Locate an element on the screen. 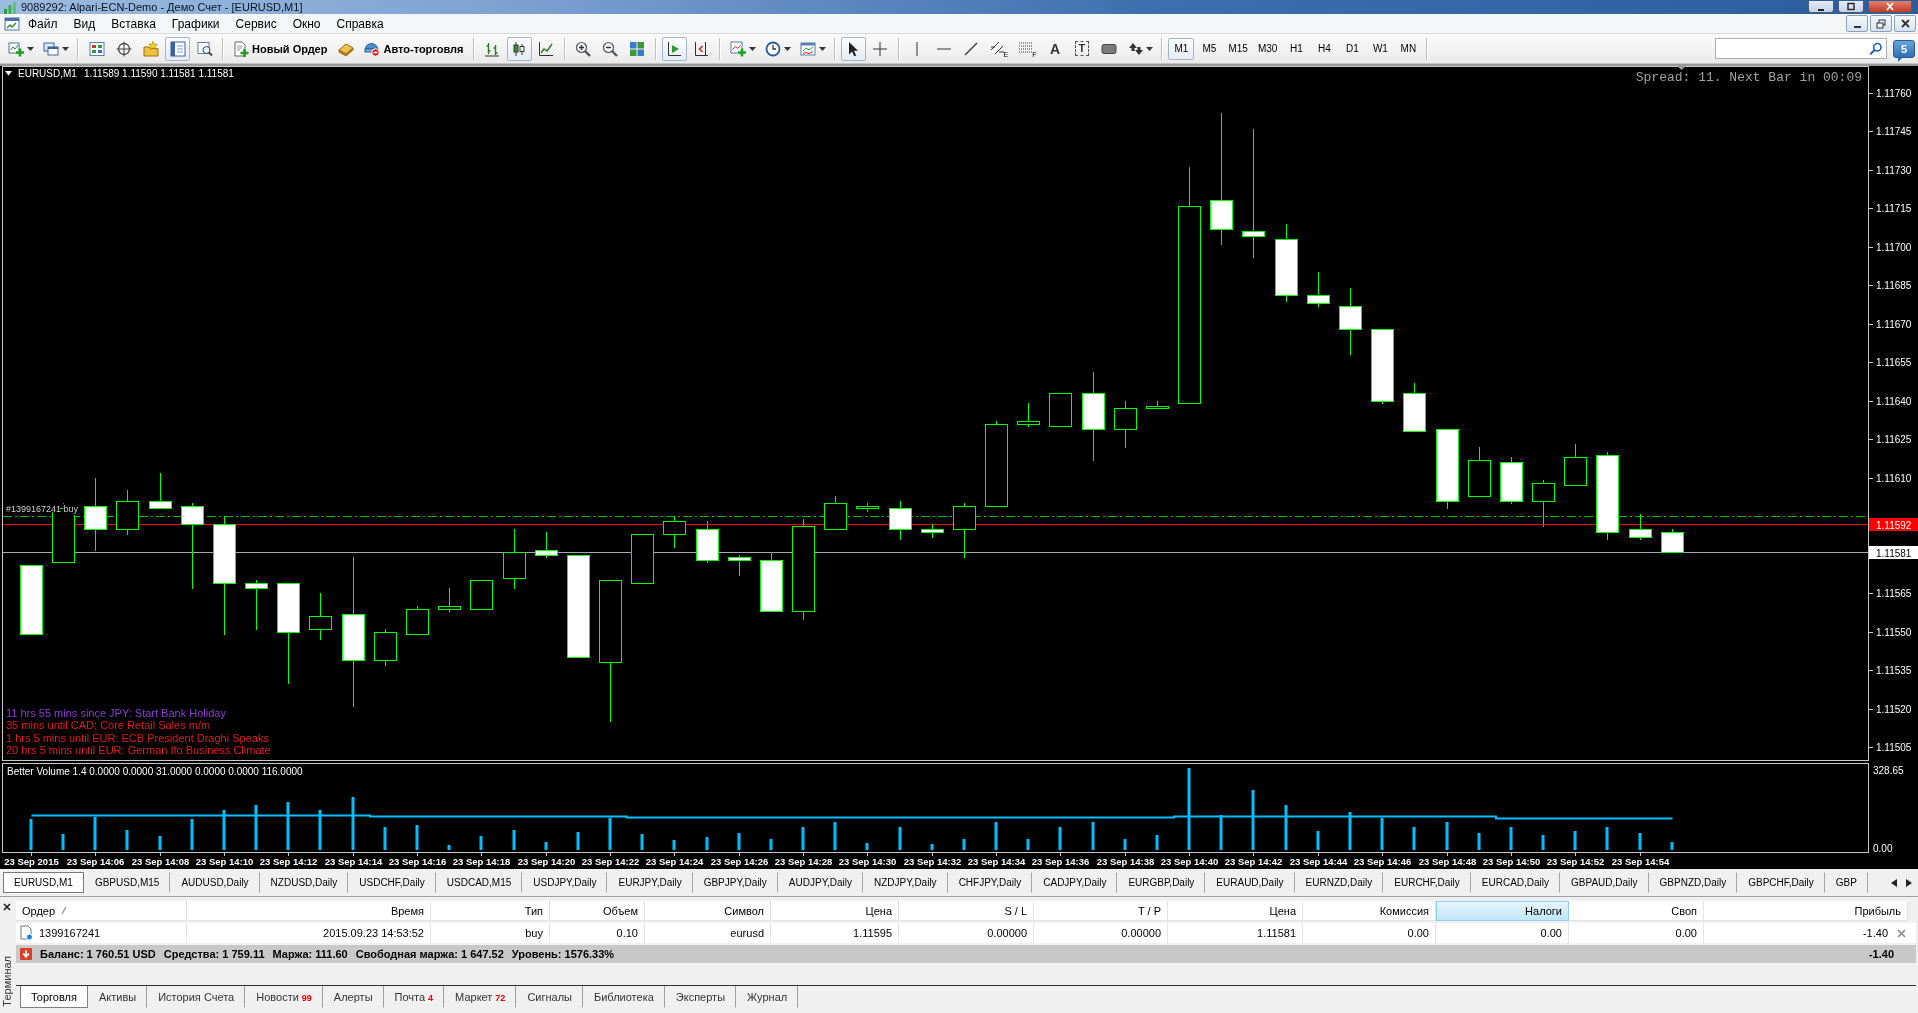 The image size is (1918, 1013). column-header: T / P is located at coordinates (1101, 911).